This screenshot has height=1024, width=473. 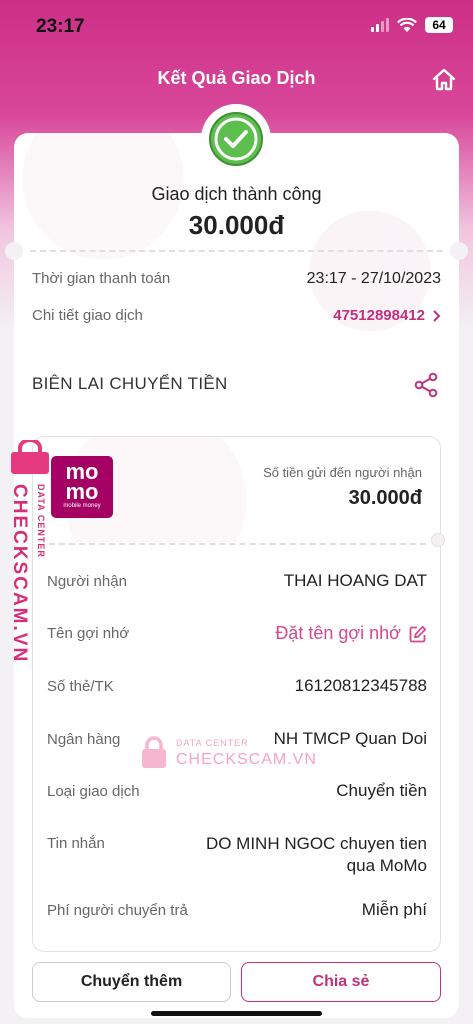 What do you see at coordinates (87, 315) in the screenshot?
I see `transaction-detail-label: Chi tiết giao dịch` at bounding box center [87, 315].